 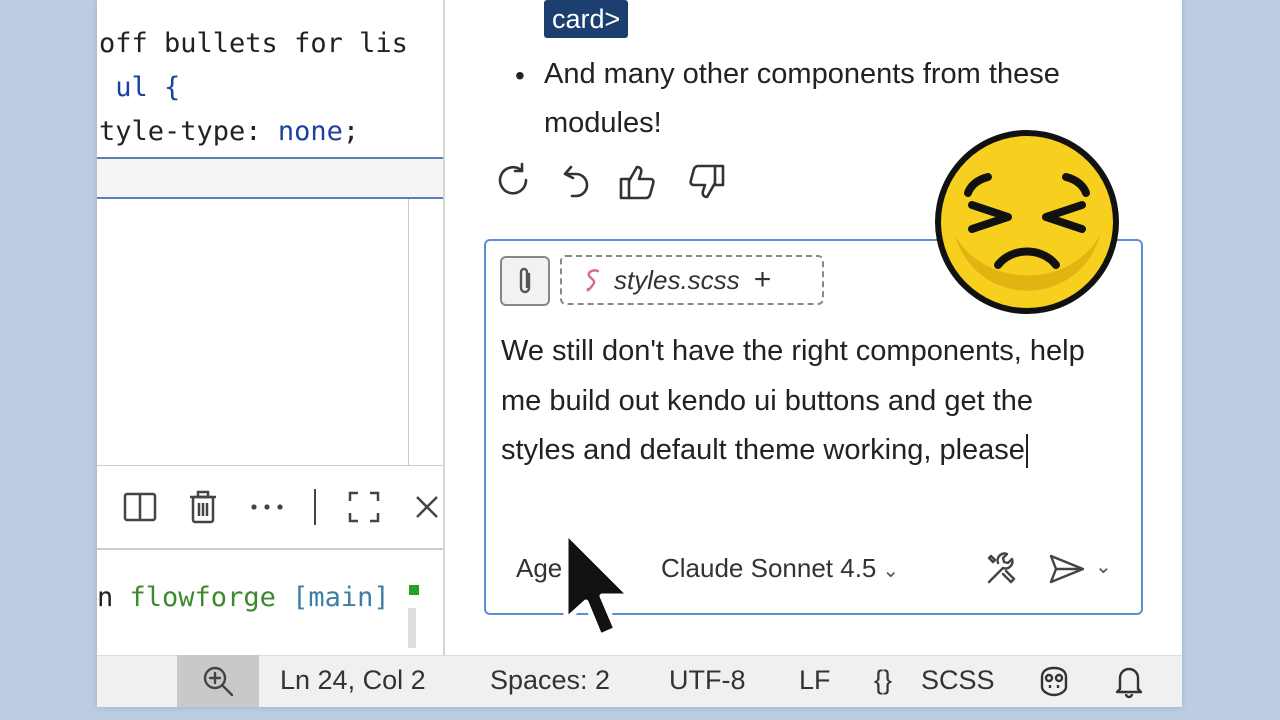 What do you see at coordinates (1026, 451) in the screenshot?
I see `text-caret` at bounding box center [1026, 451].